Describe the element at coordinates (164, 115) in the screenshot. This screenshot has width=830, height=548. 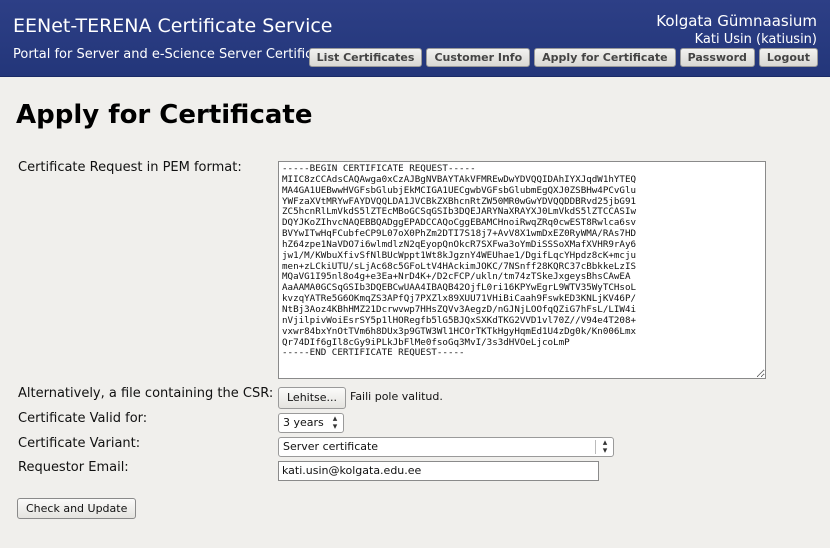
I see `page-title: Apply for Certificate` at that location.